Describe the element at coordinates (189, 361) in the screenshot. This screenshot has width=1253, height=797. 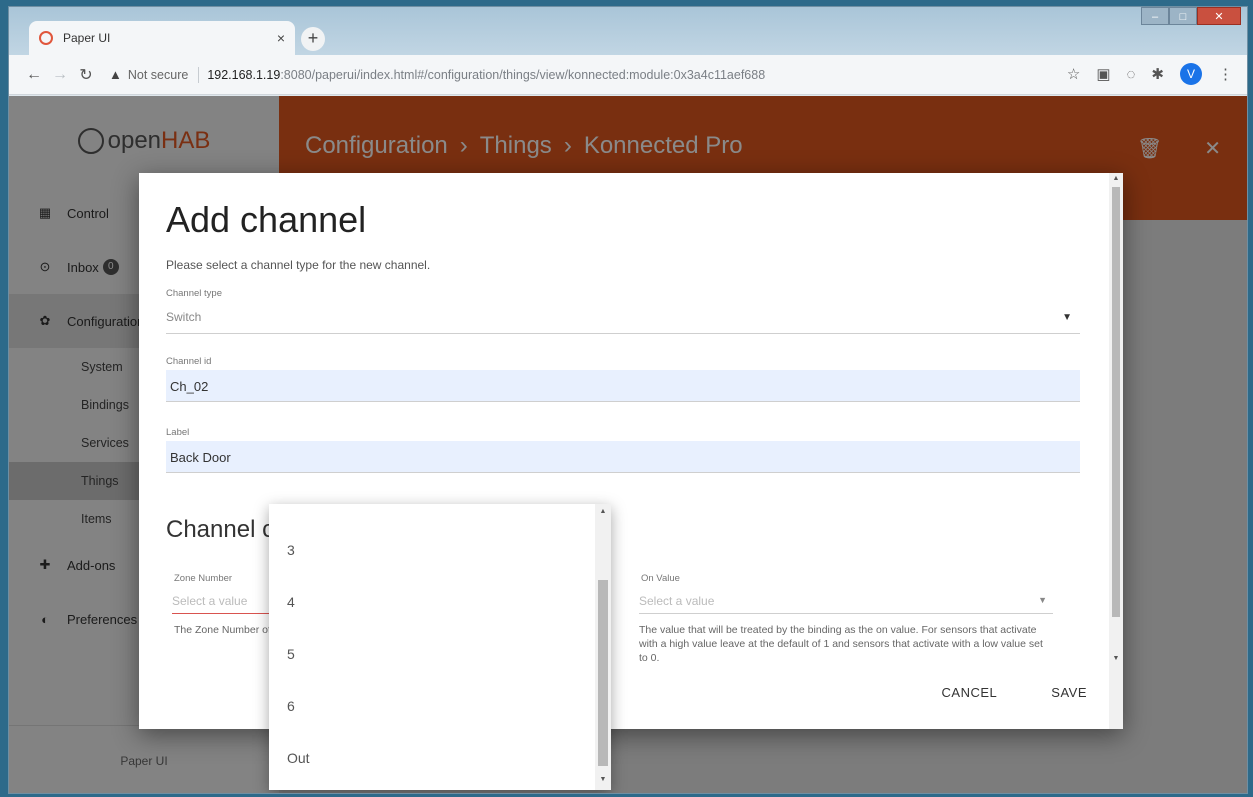
I see `channel-id-label: Channel id` at that location.